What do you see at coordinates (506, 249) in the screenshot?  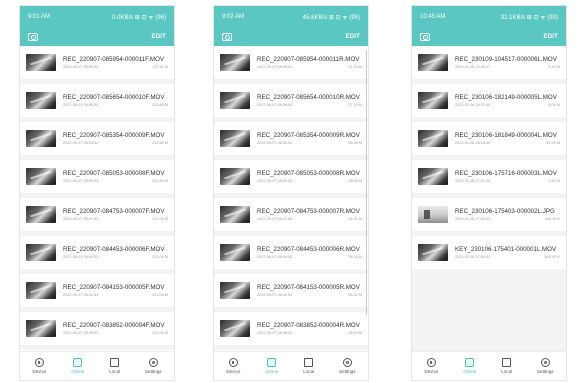 I see `file-name: KEY_230106-175401-000001L.MOV` at bounding box center [506, 249].